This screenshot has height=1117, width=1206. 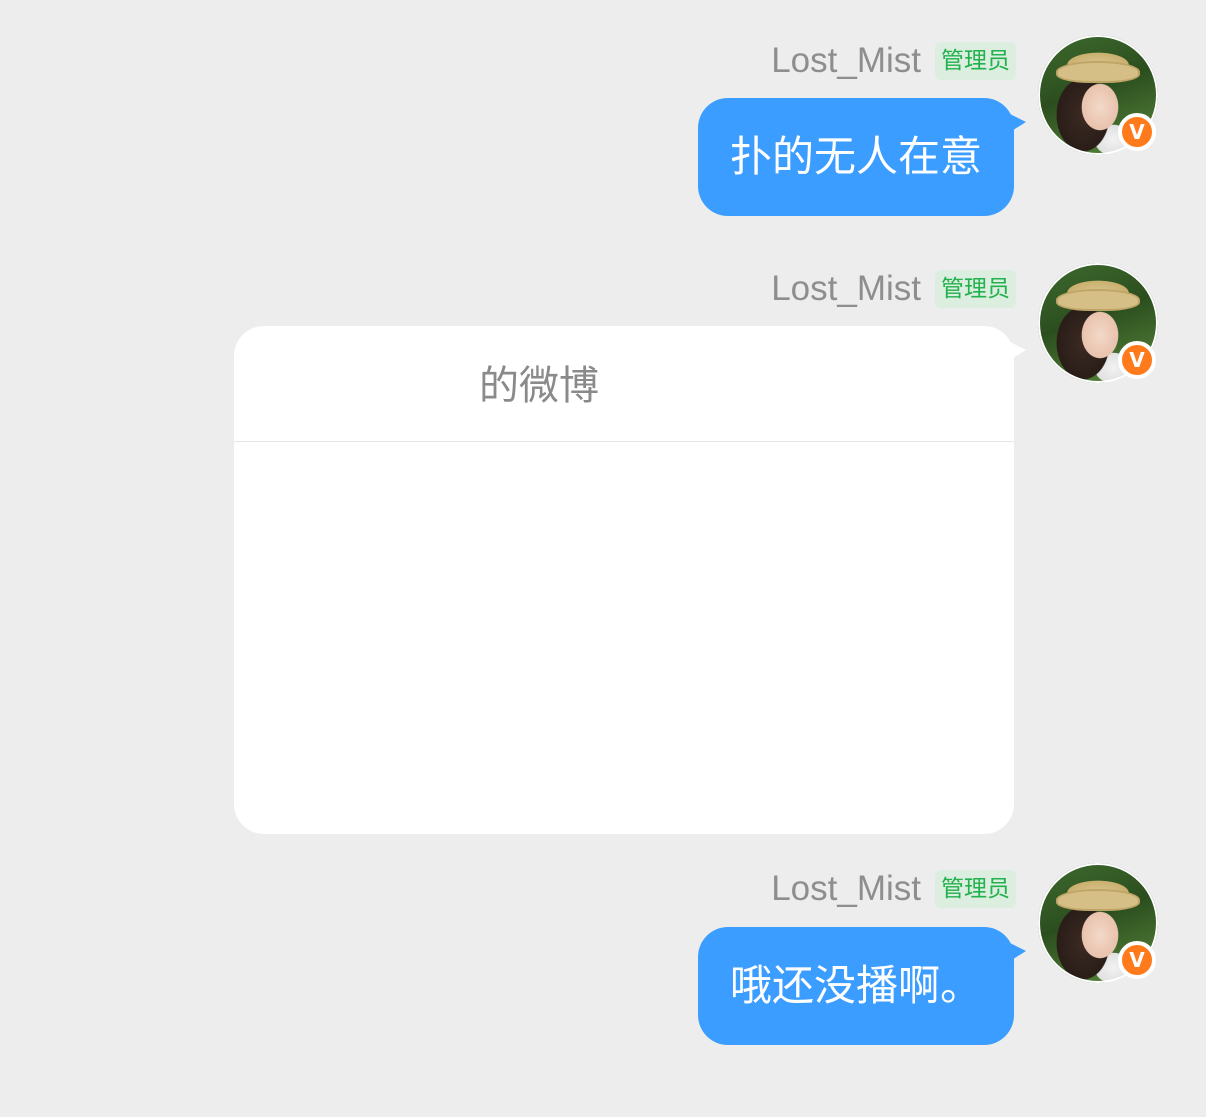 I want to click on card-header: 的微博, so click(x=624, y=384).